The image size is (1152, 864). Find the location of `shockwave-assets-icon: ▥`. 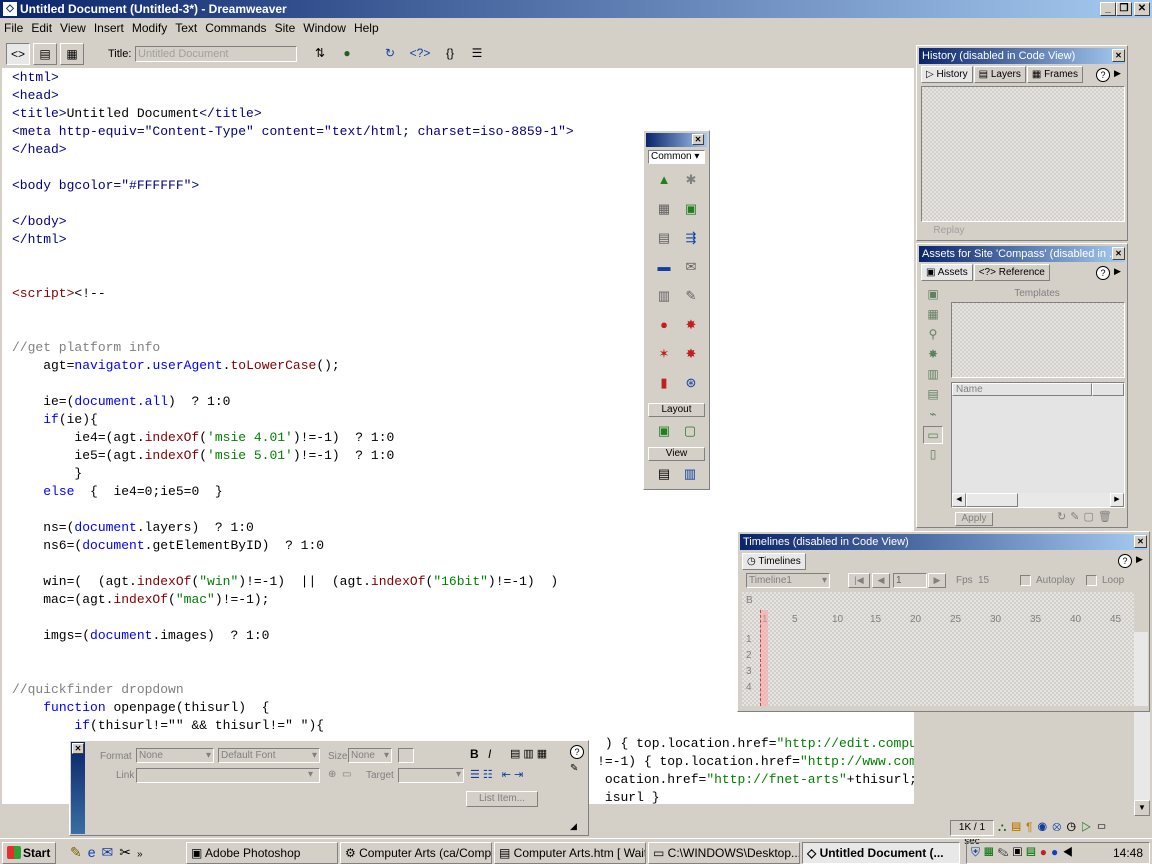

shockwave-assets-icon: ▥ is located at coordinates (933, 375).